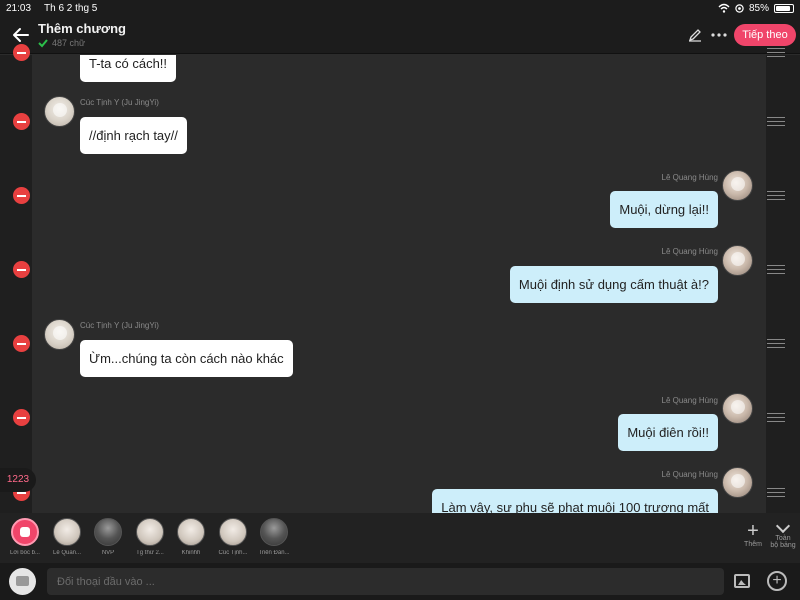 Image resolution: width=800 pixels, height=600 pixels. I want to click on add-character-button: + Thêm, so click(753, 534).